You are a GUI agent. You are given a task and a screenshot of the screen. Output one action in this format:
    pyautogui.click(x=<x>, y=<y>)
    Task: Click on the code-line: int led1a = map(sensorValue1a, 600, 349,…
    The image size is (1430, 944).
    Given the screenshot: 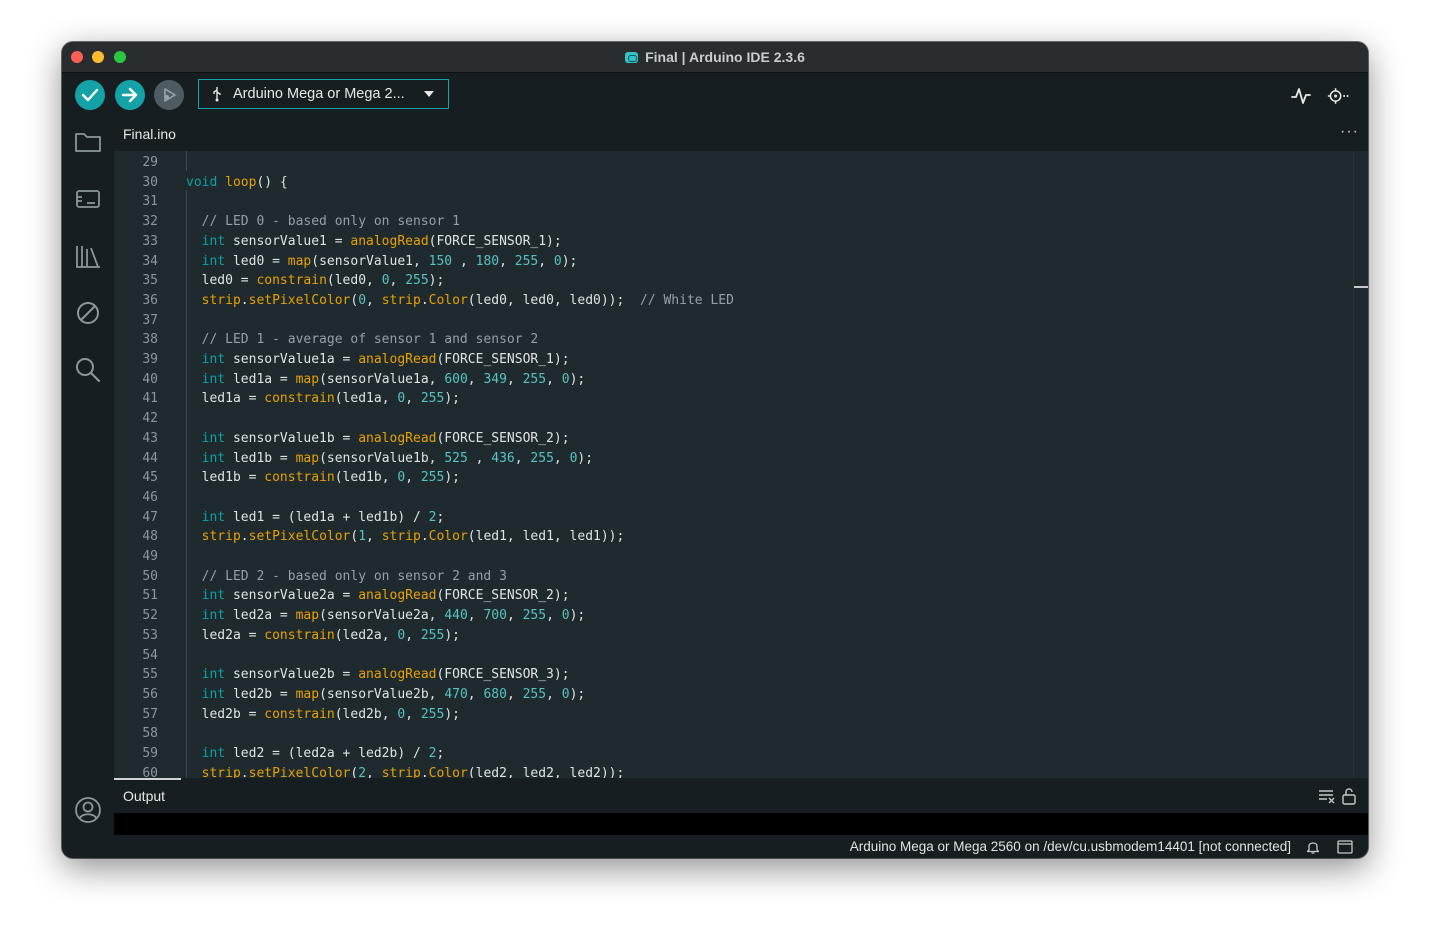 What is the action you would take?
    pyautogui.click(x=386, y=380)
    